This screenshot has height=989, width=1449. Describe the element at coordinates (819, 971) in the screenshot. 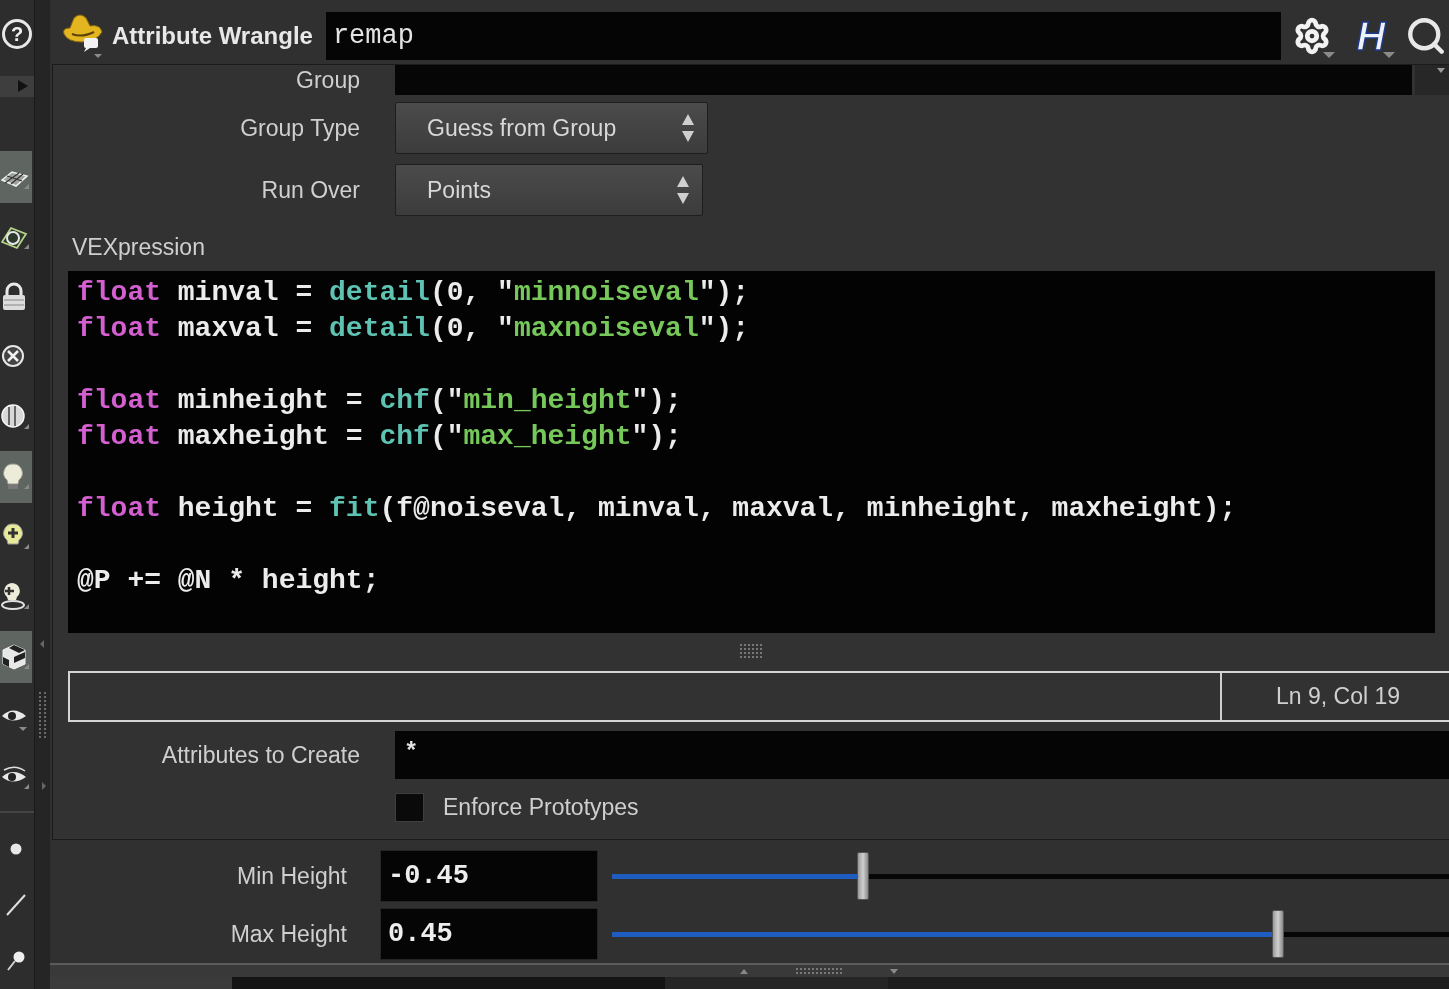

I see `grip-icon` at that location.